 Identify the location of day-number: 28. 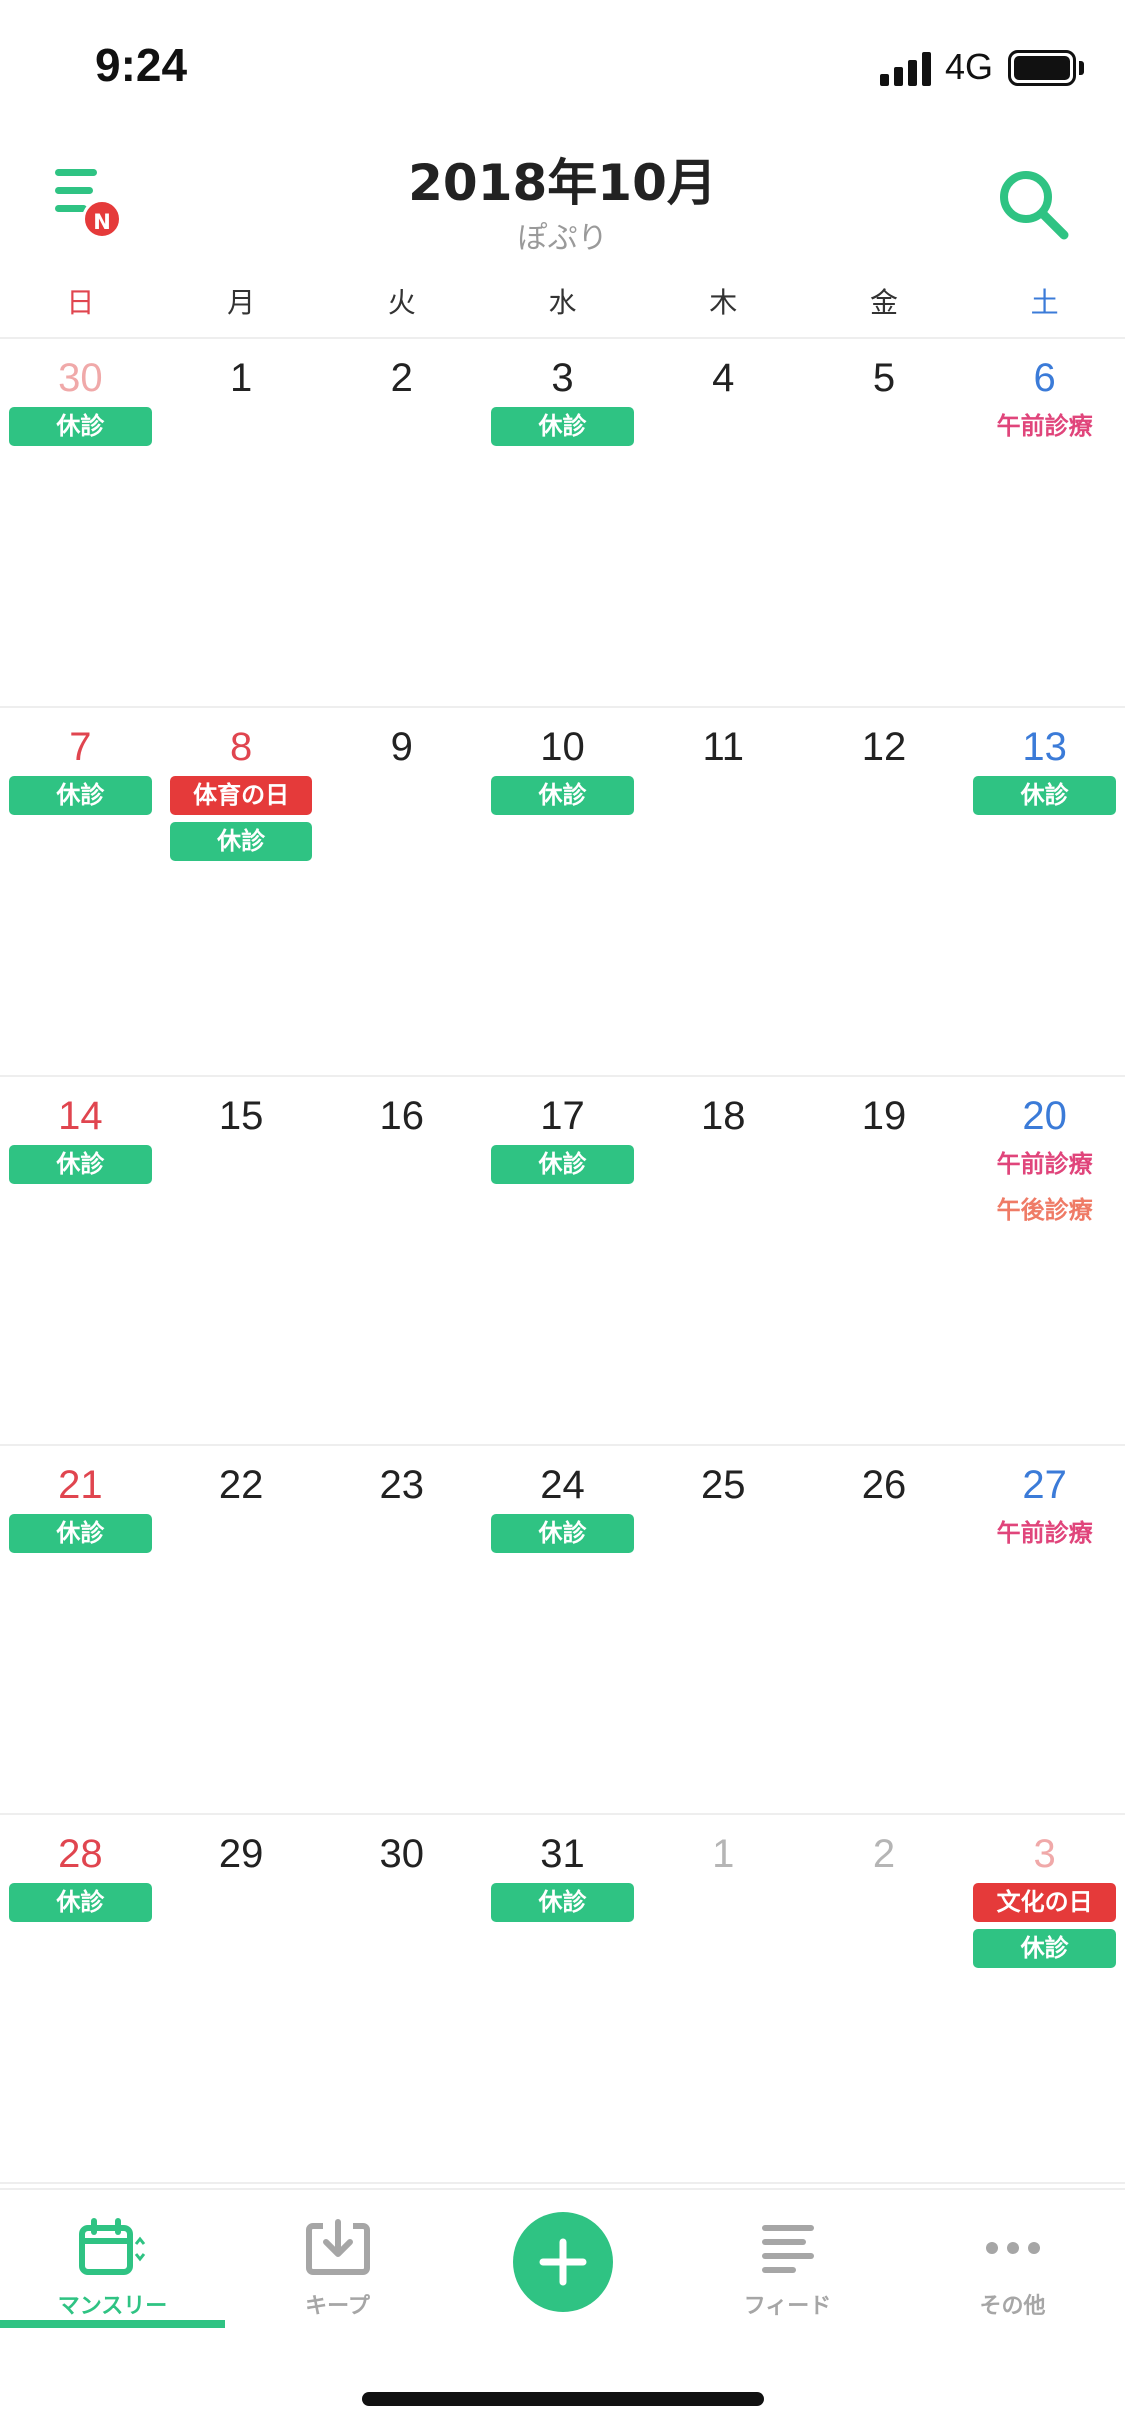
(80, 1854).